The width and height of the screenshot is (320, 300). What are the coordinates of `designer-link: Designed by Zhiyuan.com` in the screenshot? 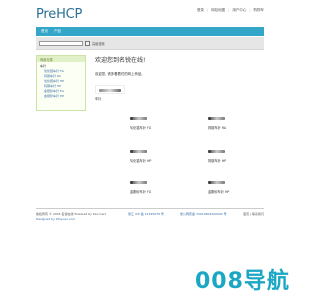 It's located at (71, 219).